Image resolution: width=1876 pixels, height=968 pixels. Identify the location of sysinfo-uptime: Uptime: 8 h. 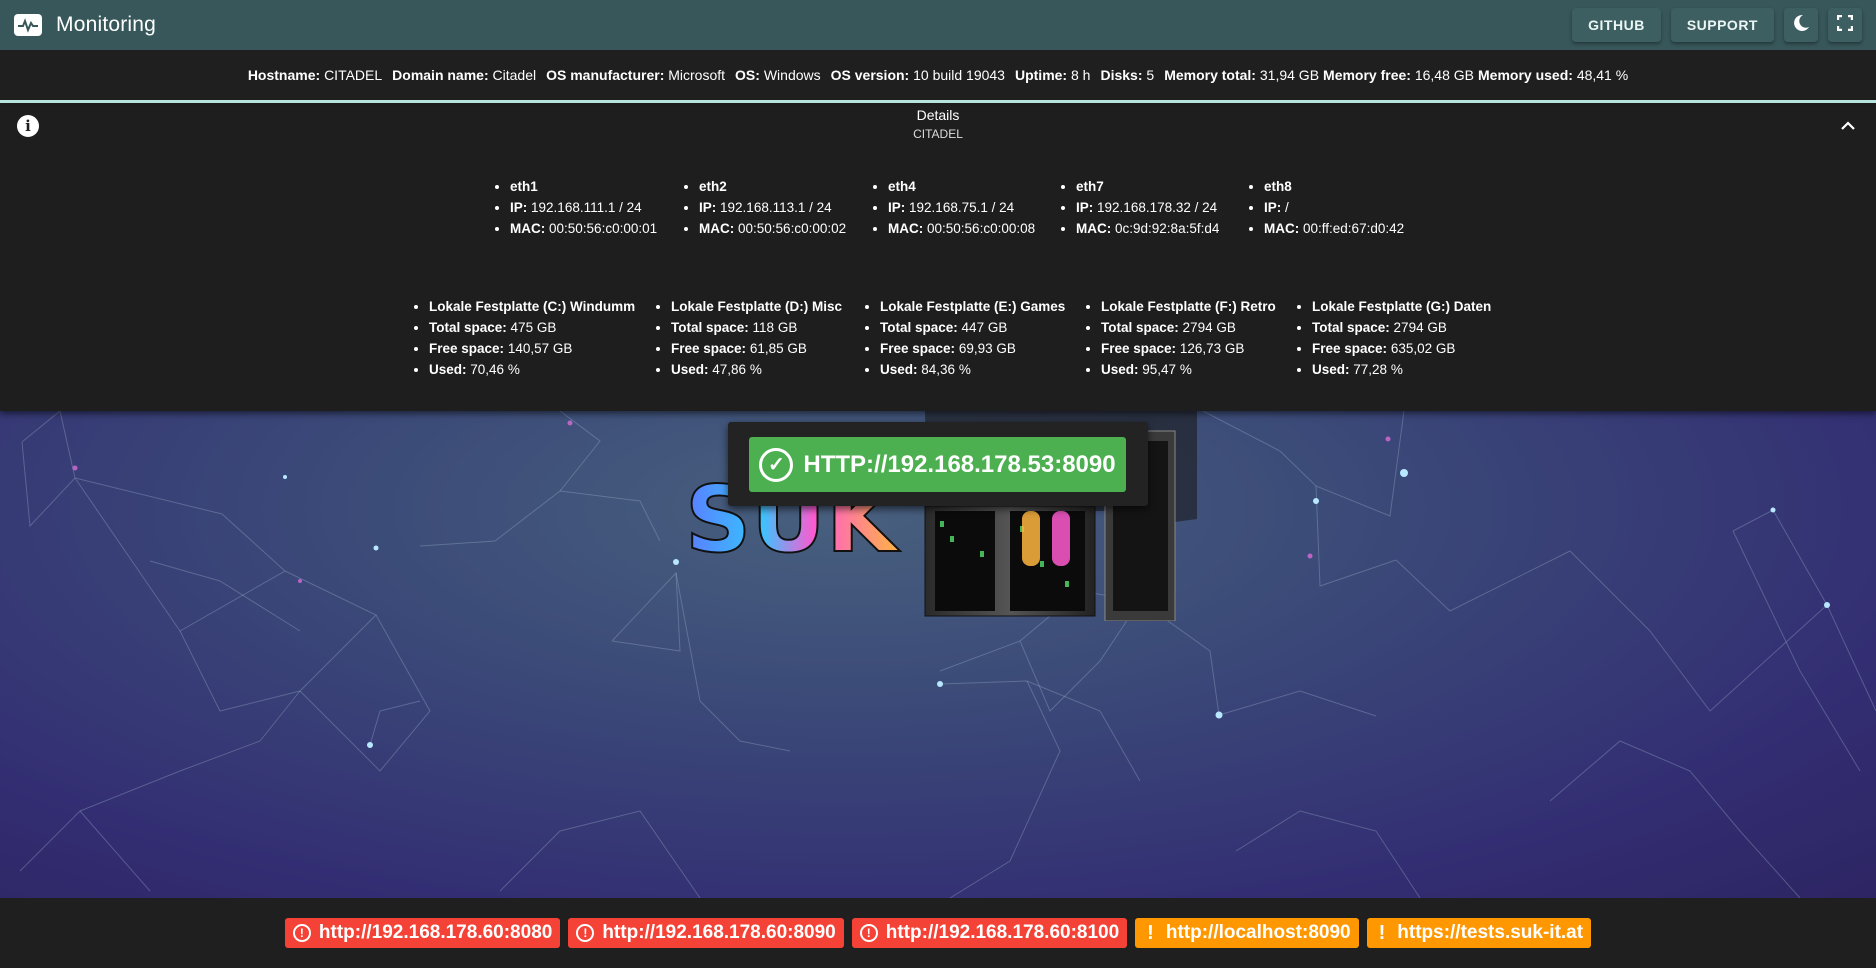
(1052, 75).